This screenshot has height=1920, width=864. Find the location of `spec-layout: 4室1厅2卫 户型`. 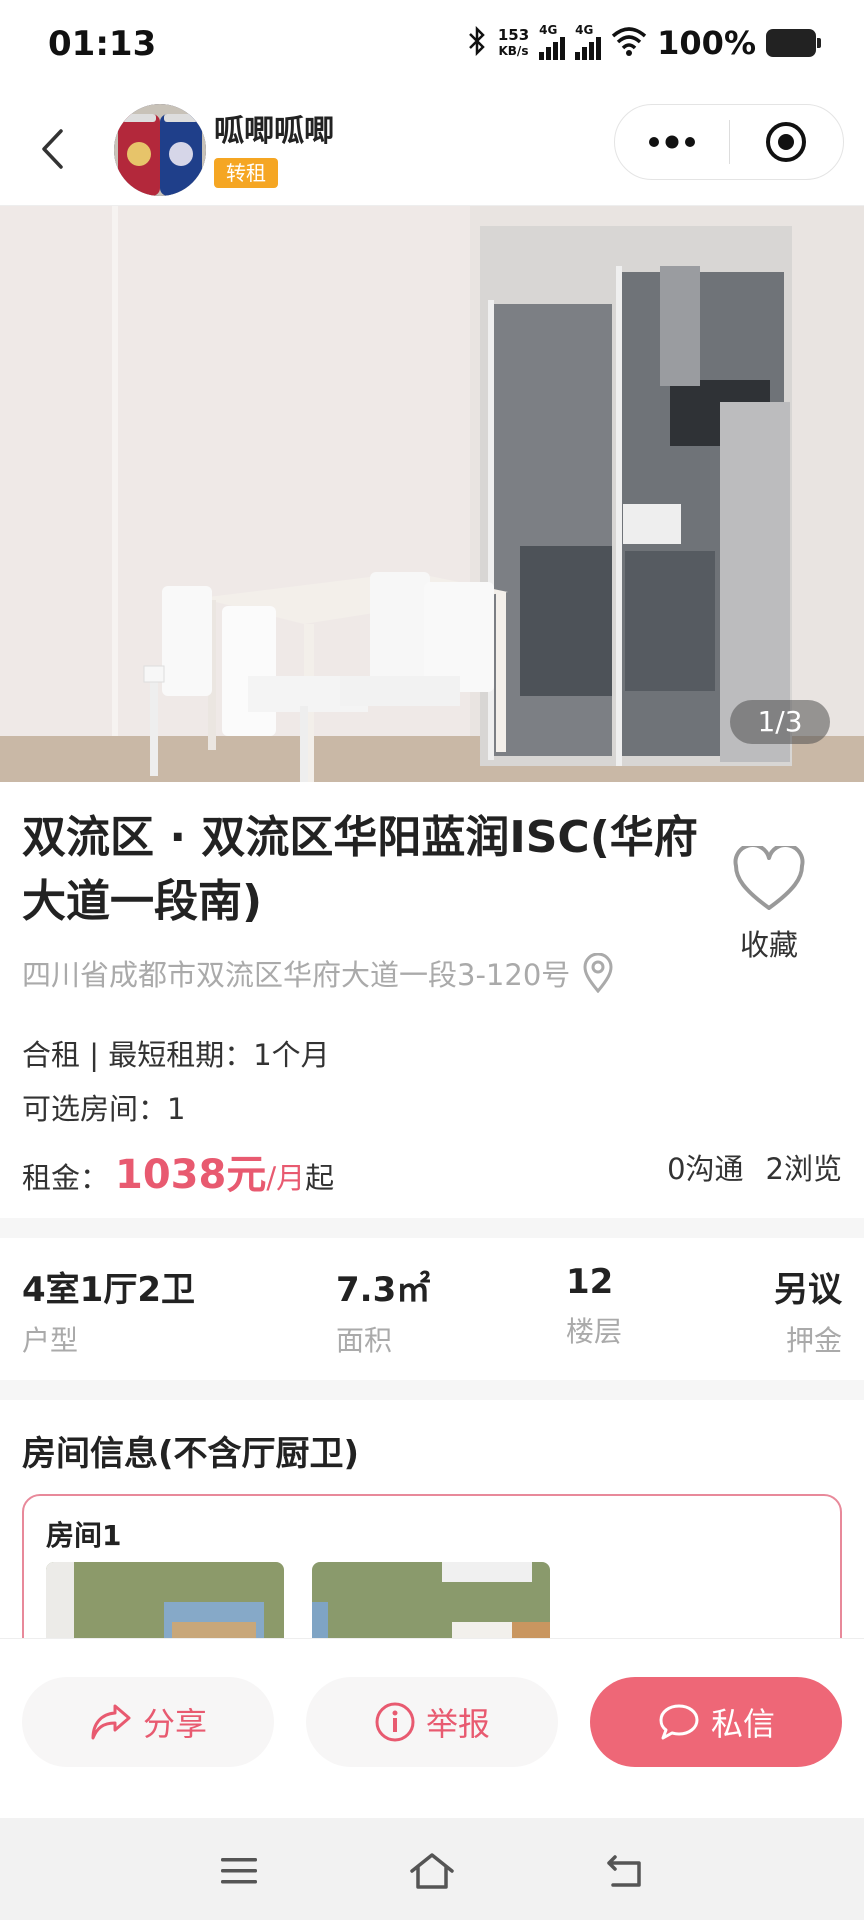

spec-layout: 4室1厅2卫 户型 is located at coordinates (108, 1313).